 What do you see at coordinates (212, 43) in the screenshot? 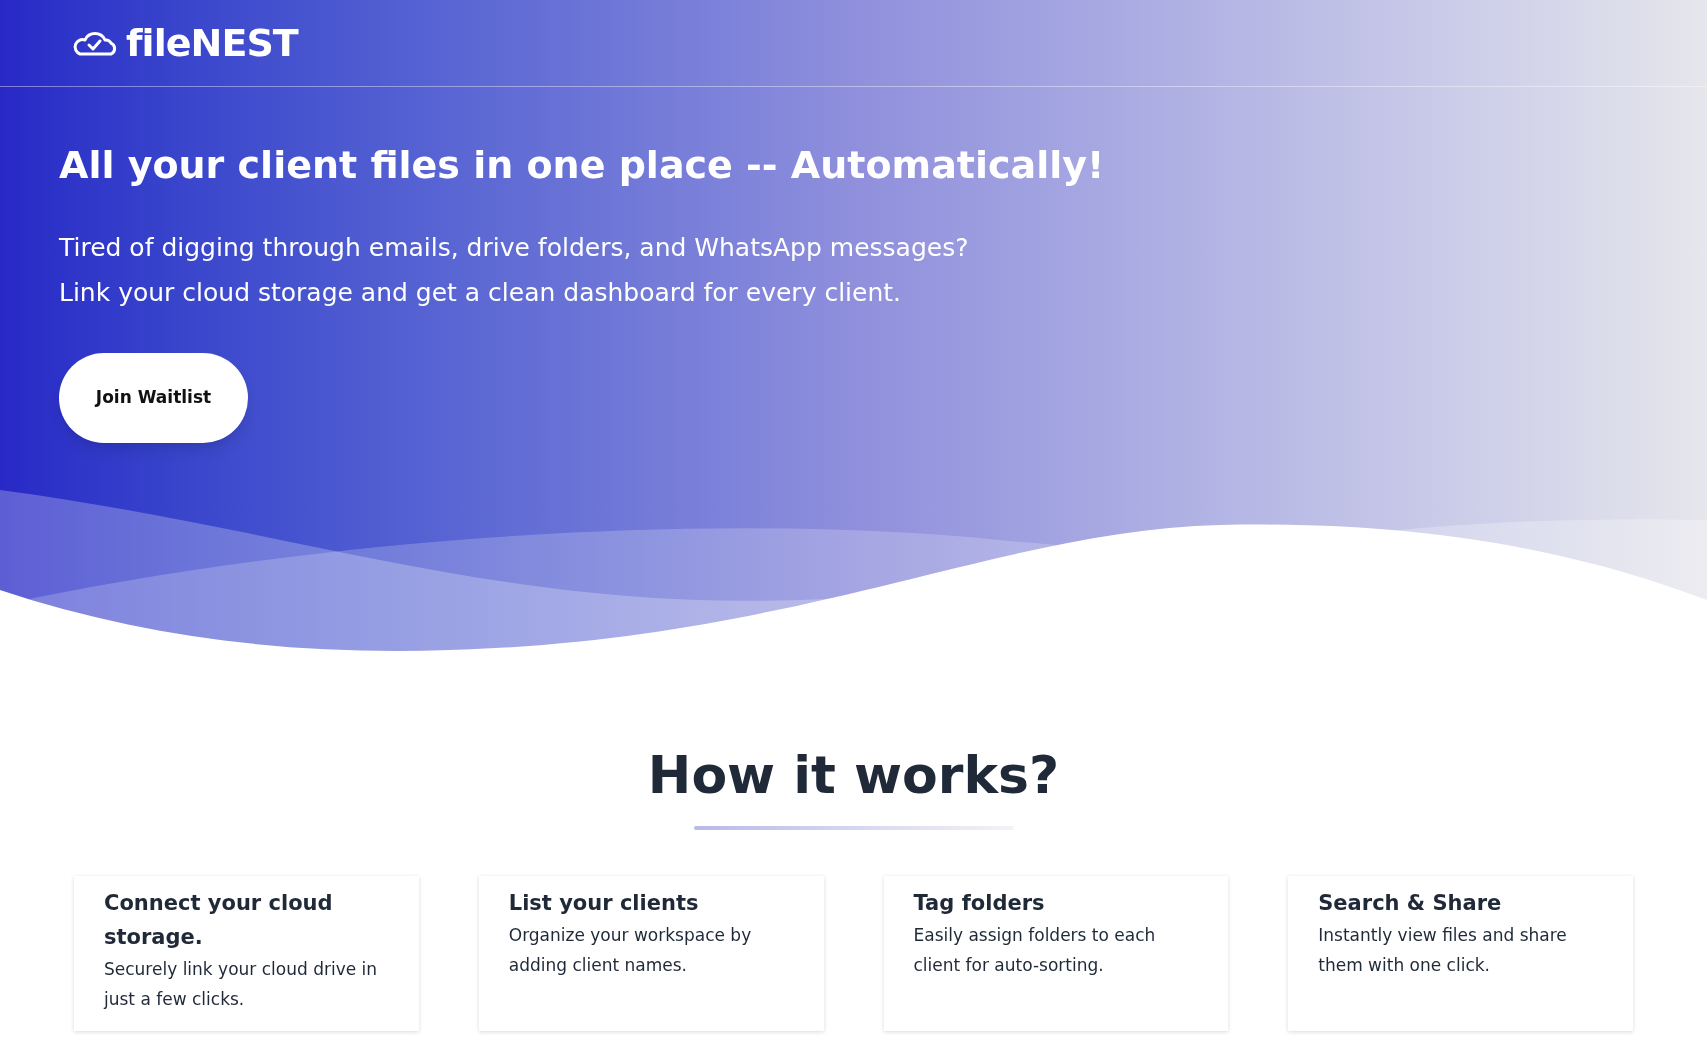
I see `logo-text: fileNEST` at bounding box center [212, 43].